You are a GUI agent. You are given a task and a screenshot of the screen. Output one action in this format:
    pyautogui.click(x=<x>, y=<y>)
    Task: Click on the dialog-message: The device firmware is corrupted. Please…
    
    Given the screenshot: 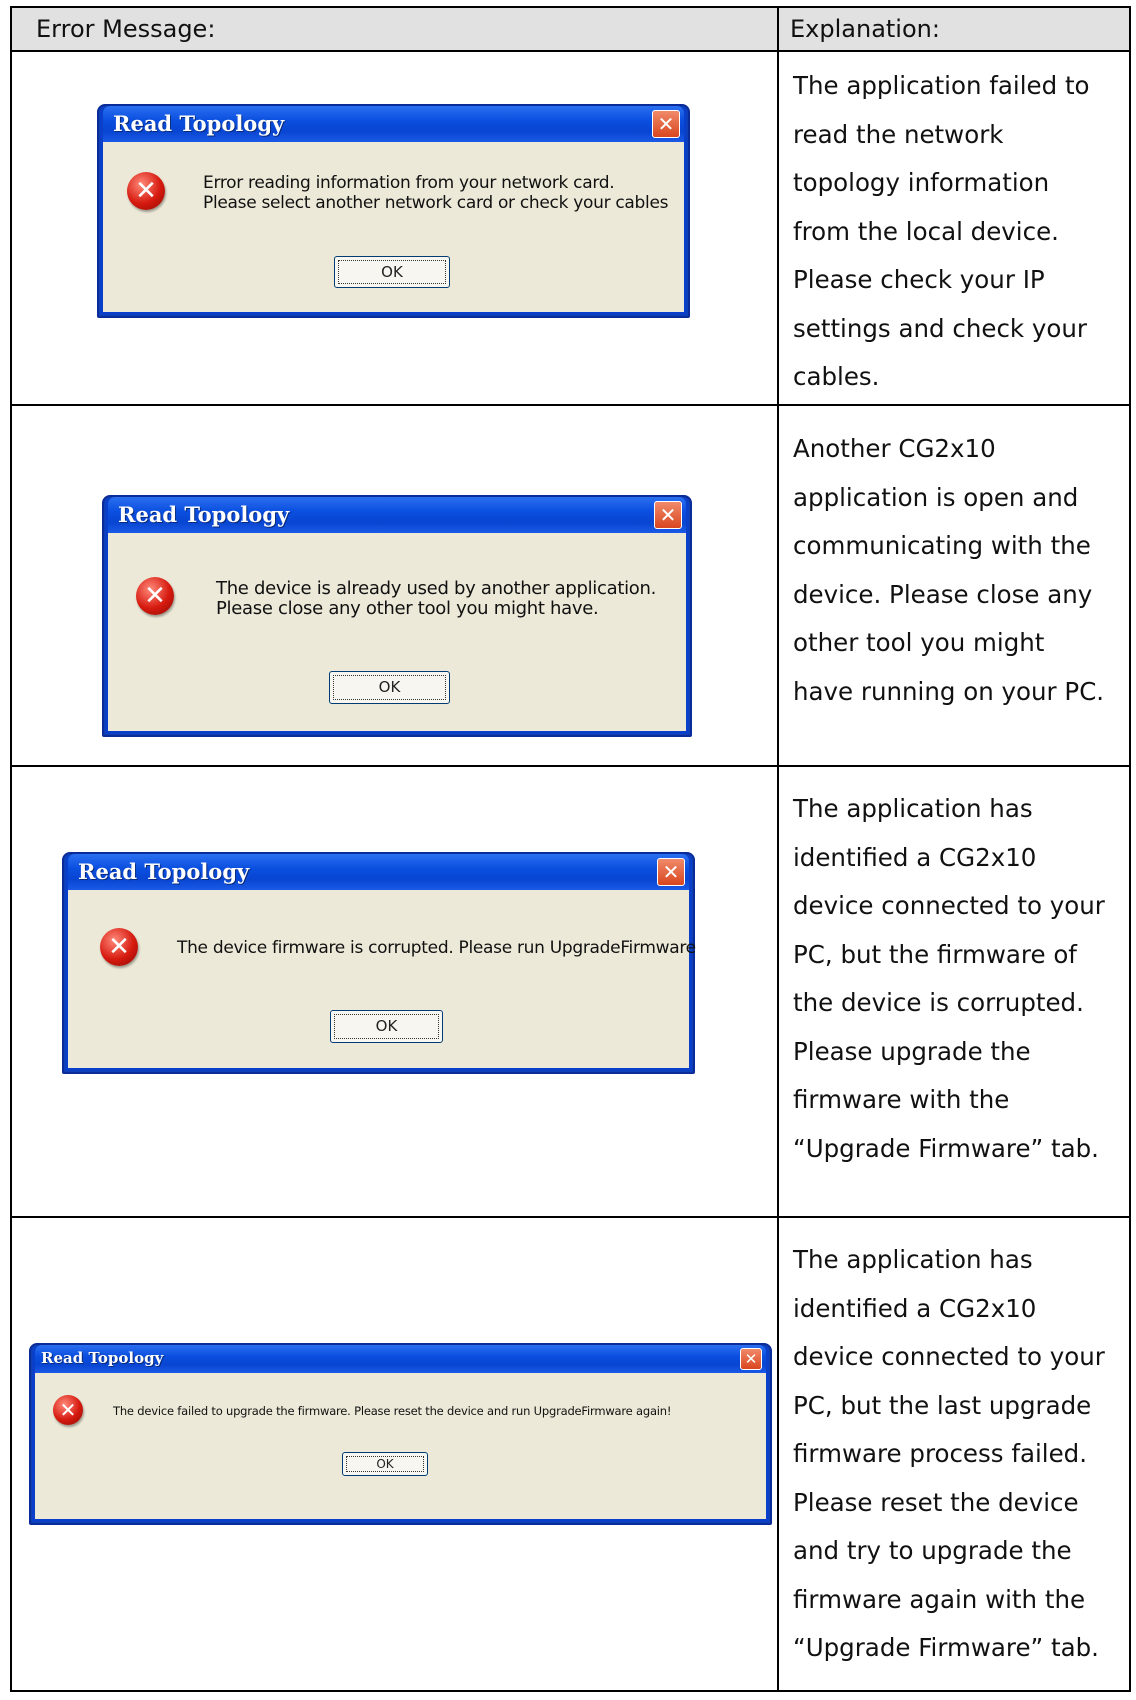 What is the action you would take?
    pyautogui.click(x=436, y=948)
    